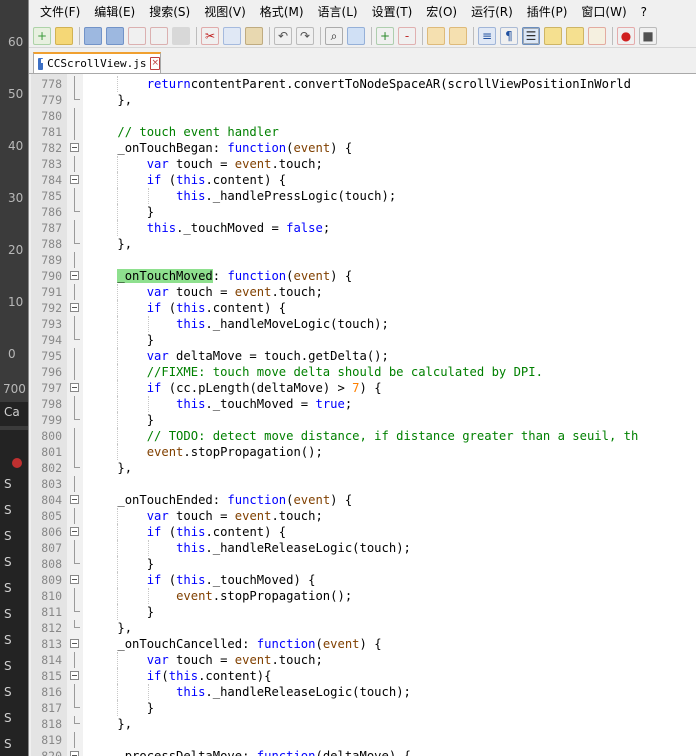 The height and width of the screenshot is (756, 696). I want to click on code-text: },, so click(110, 628).